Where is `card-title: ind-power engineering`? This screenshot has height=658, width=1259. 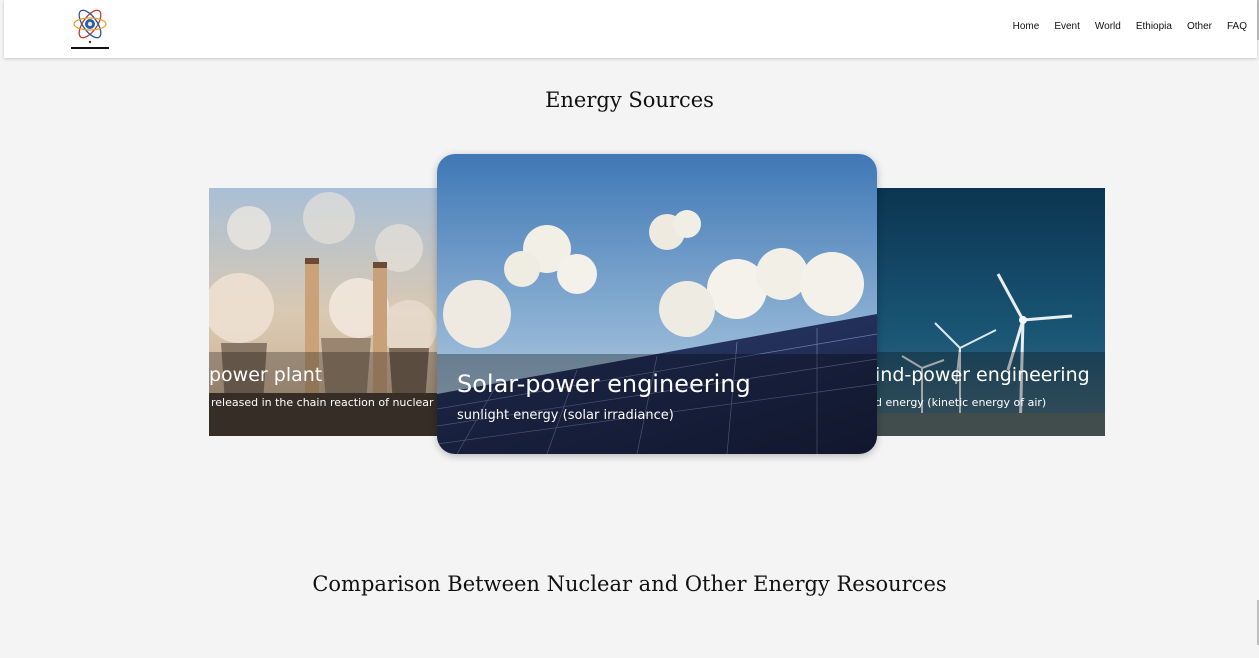
card-title: ind-power engineering is located at coordinates (982, 375).